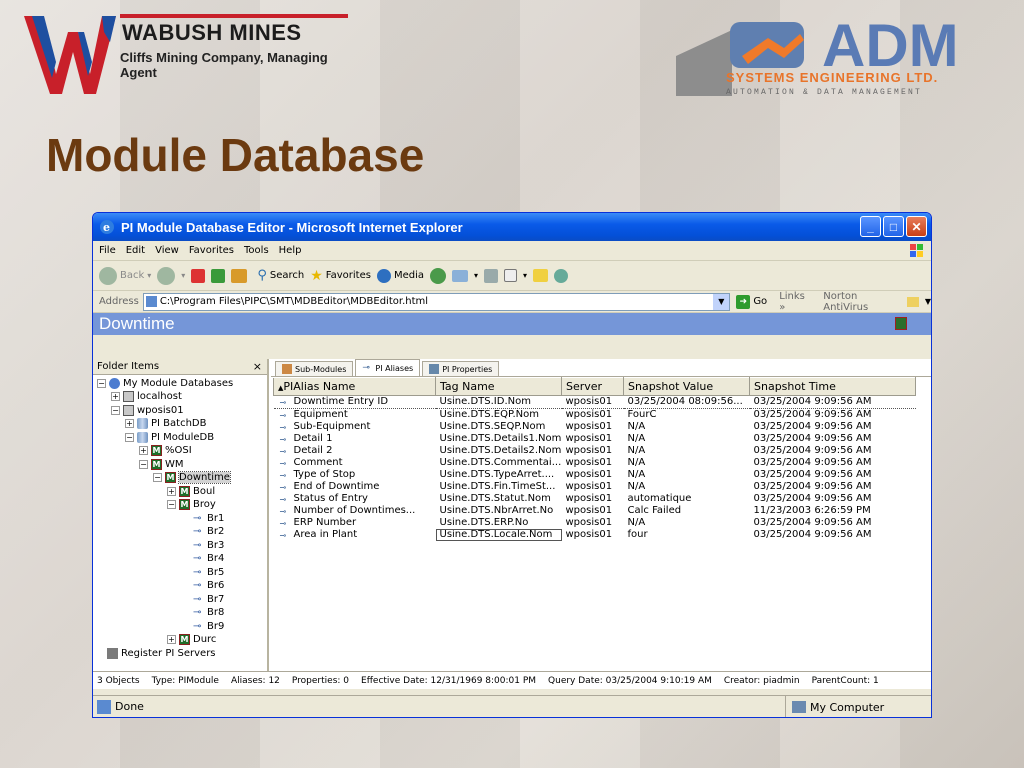 This screenshot has width=1024, height=768. Describe the element at coordinates (107, 227) in the screenshot. I see `ie-app-icon: e` at that location.